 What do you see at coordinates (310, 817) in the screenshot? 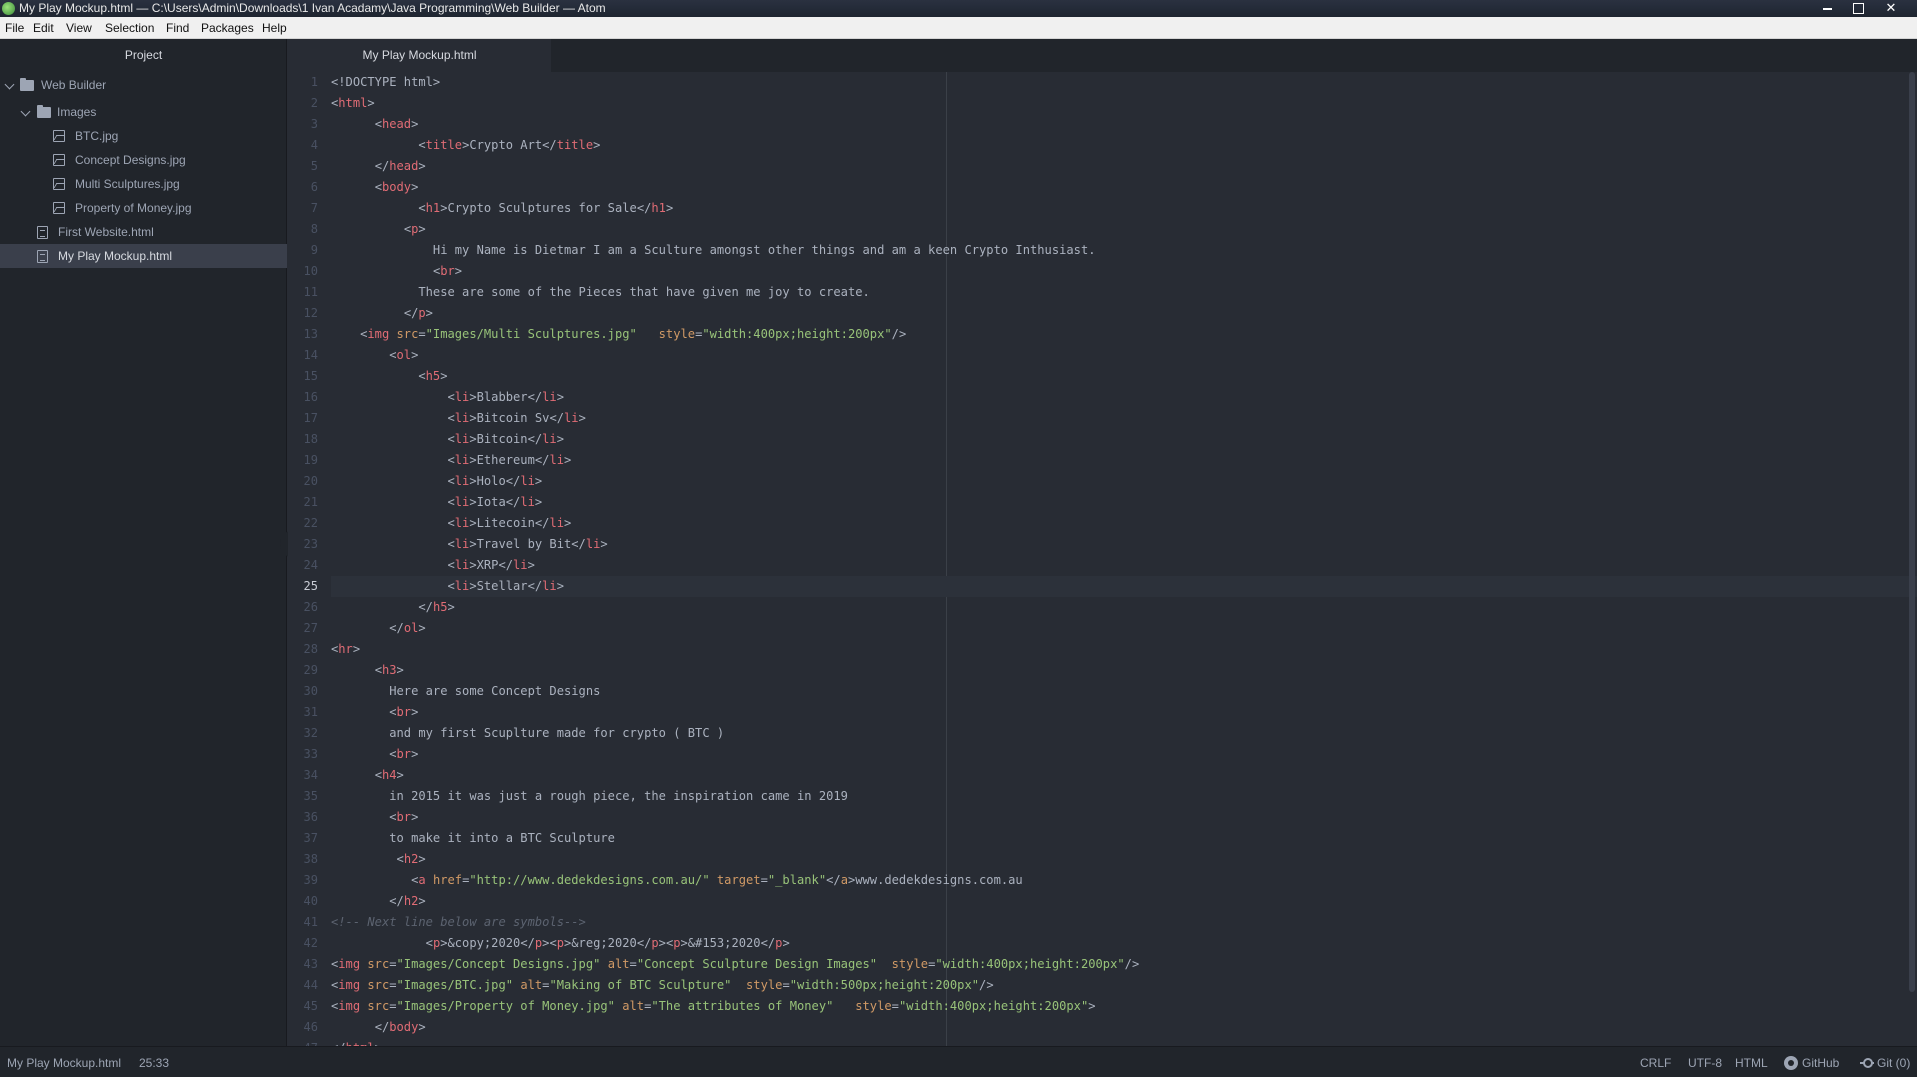
I see `line-number: 36` at bounding box center [310, 817].